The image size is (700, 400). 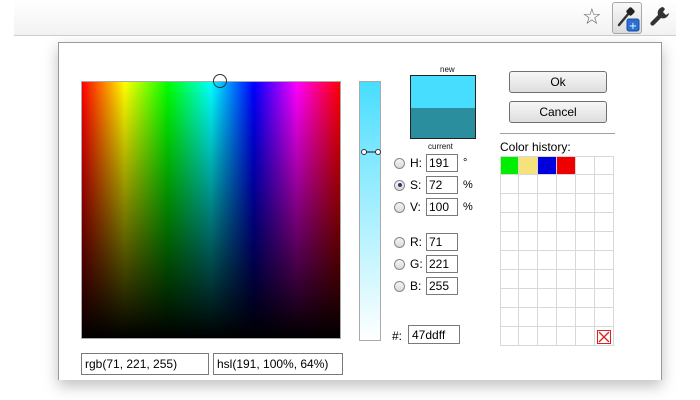 What do you see at coordinates (558, 82) in the screenshot?
I see `ok-button: Ok` at bounding box center [558, 82].